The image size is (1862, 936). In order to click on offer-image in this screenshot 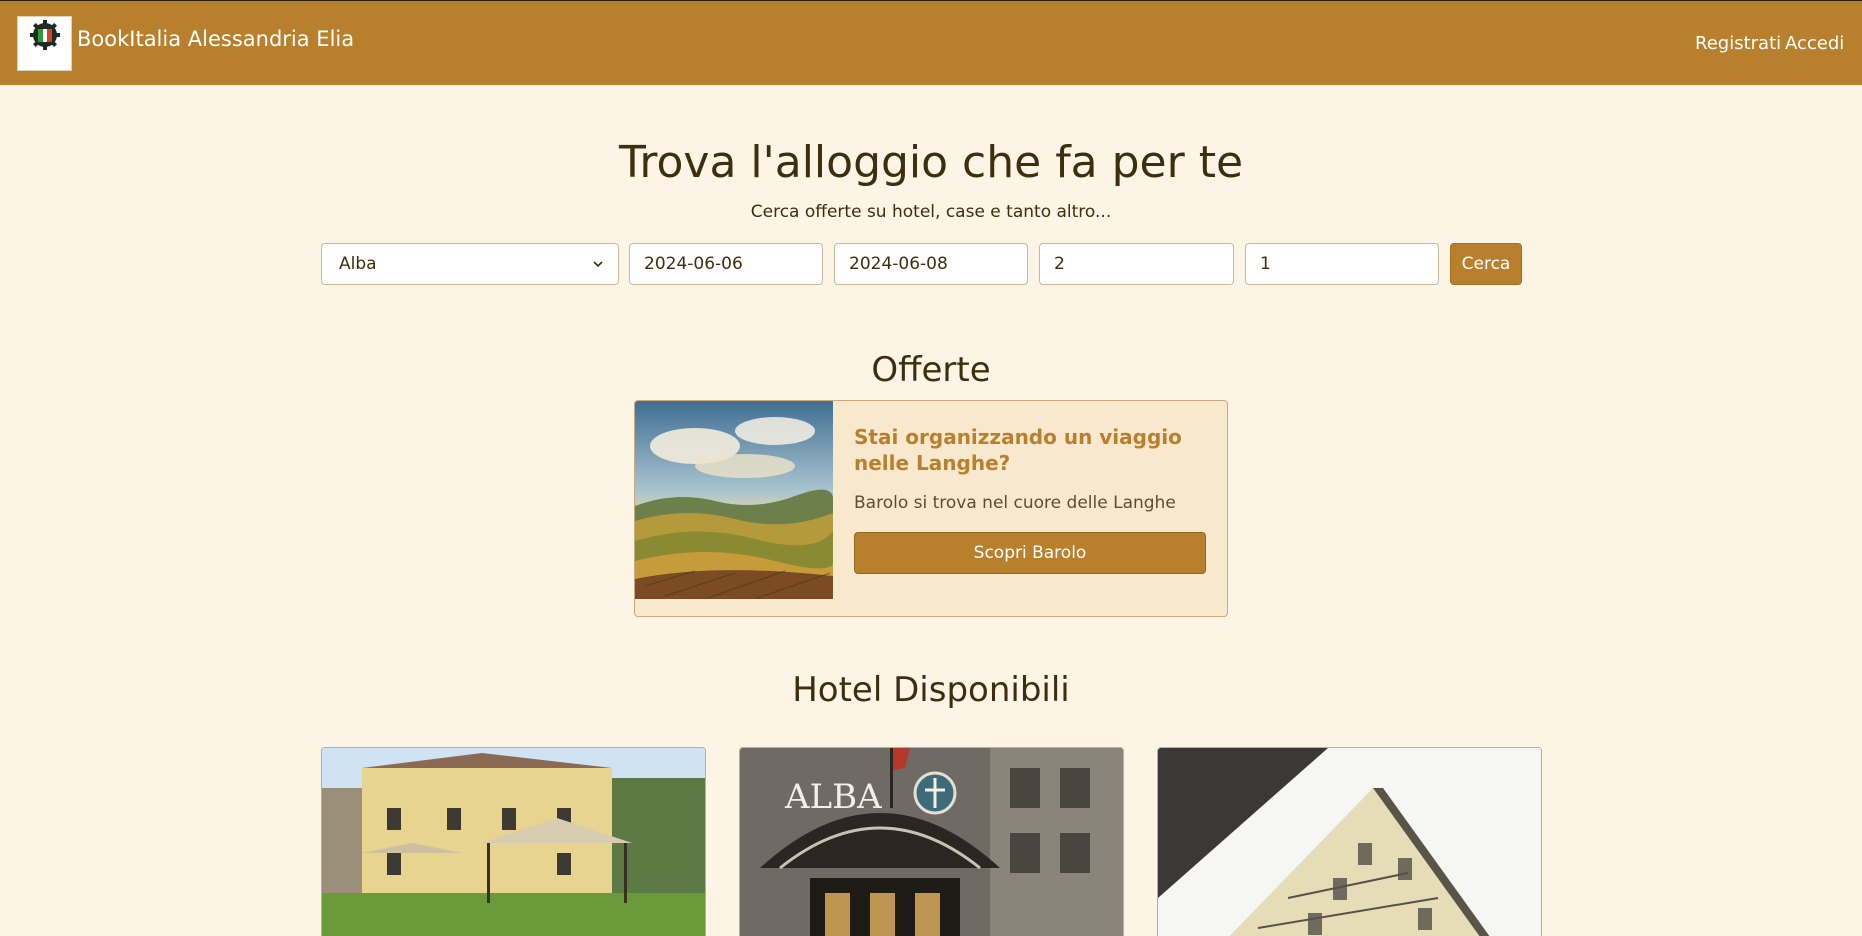, I will do `click(734, 500)`.